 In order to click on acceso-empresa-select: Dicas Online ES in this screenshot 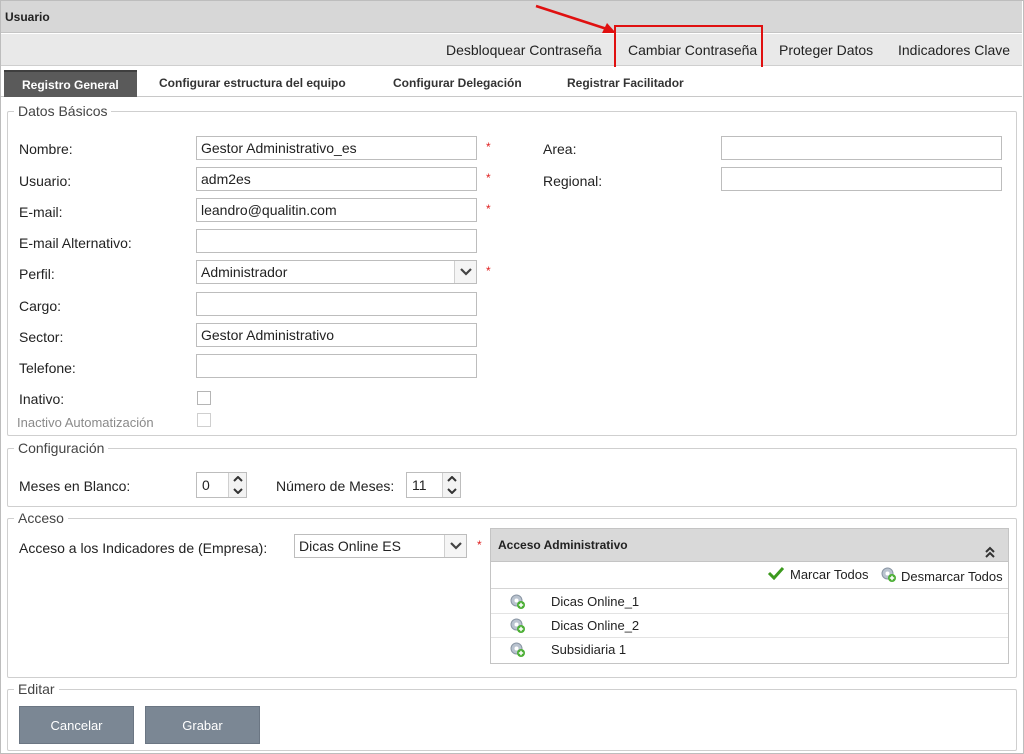, I will do `click(380, 546)`.